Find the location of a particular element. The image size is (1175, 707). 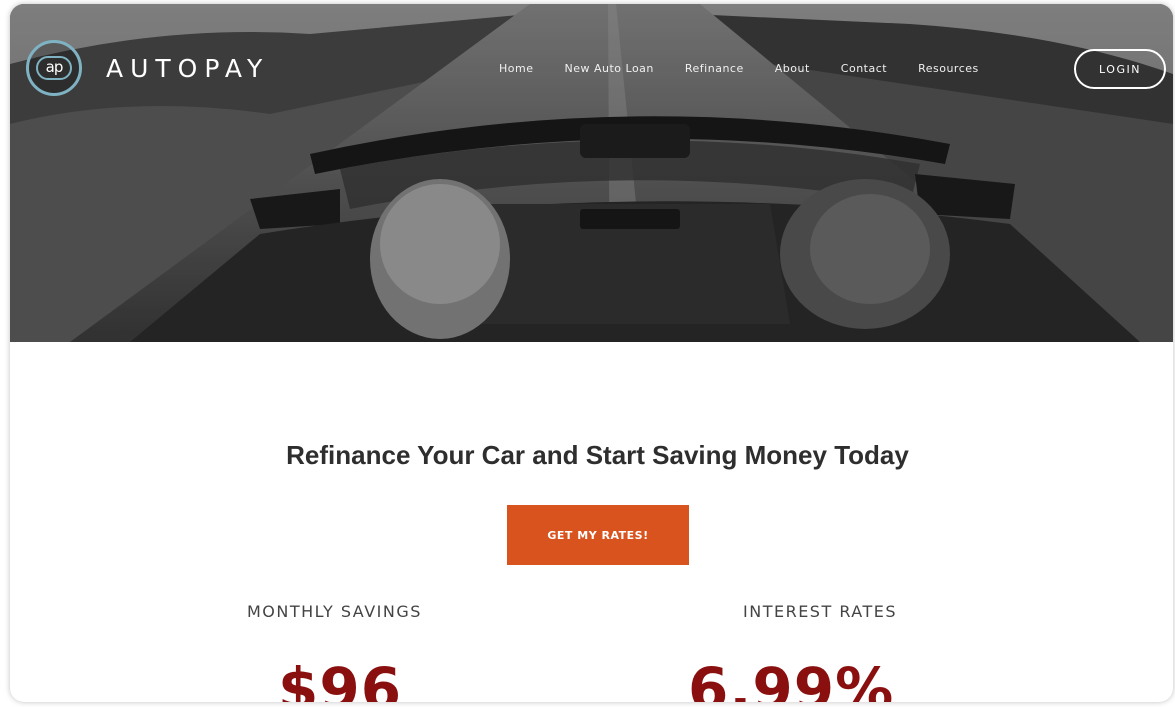

monthly-savings-label: MONTHLY SAVINGS is located at coordinates (334, 611).